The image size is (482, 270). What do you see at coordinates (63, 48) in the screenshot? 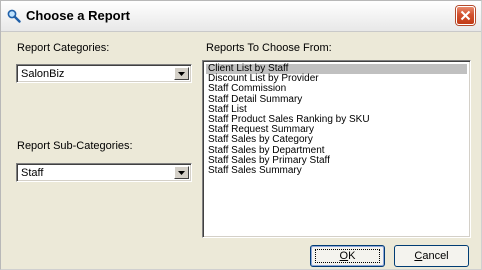
I see `report-categories-label: Report Categories:` at bounding box center [63, 48].